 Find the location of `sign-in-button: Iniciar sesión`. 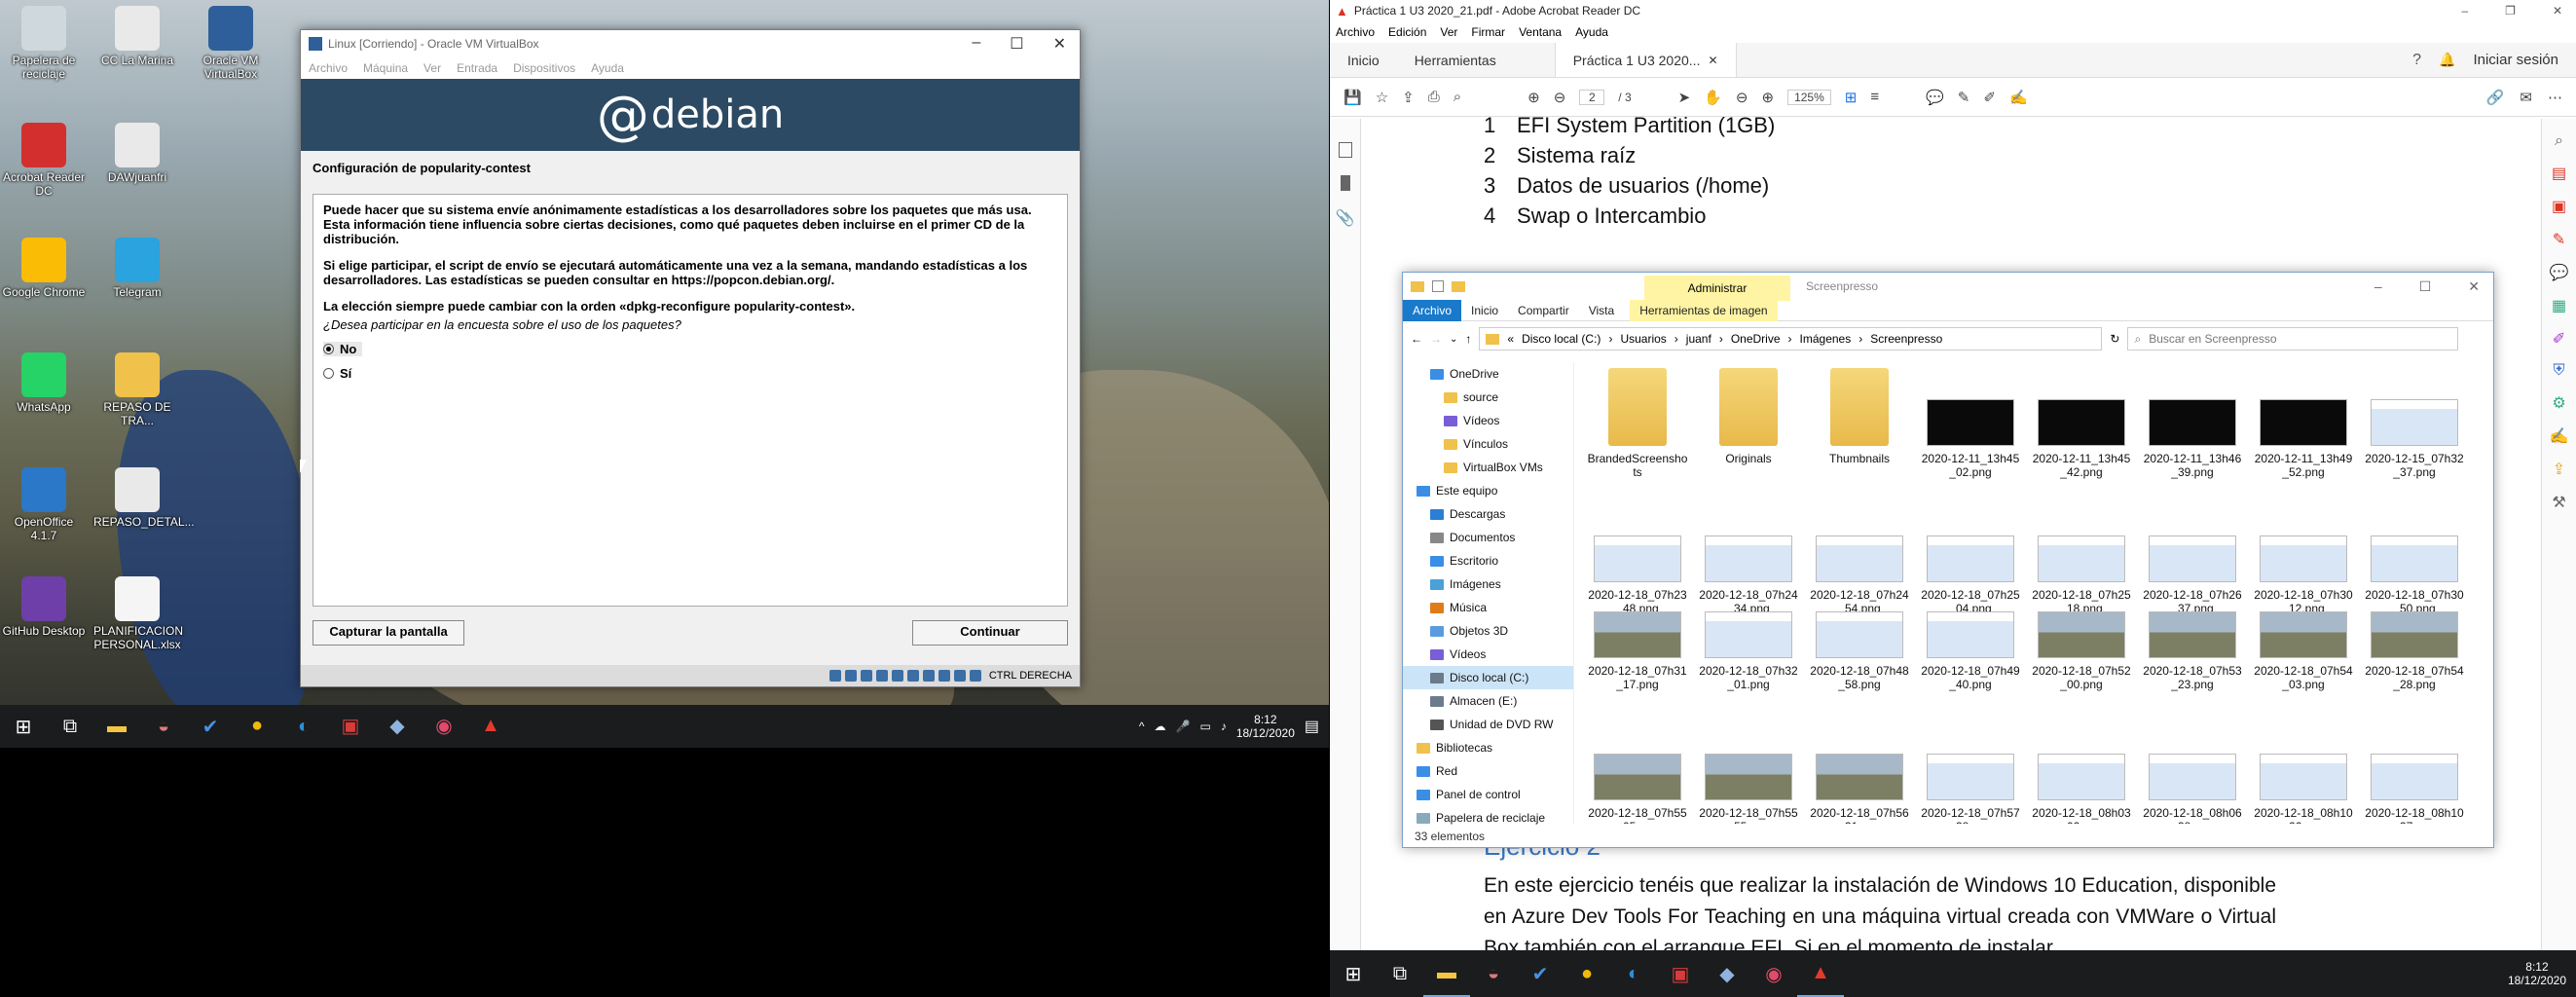

sign-in-button: Iniciar sesión is located at coordinates (2515, 60).